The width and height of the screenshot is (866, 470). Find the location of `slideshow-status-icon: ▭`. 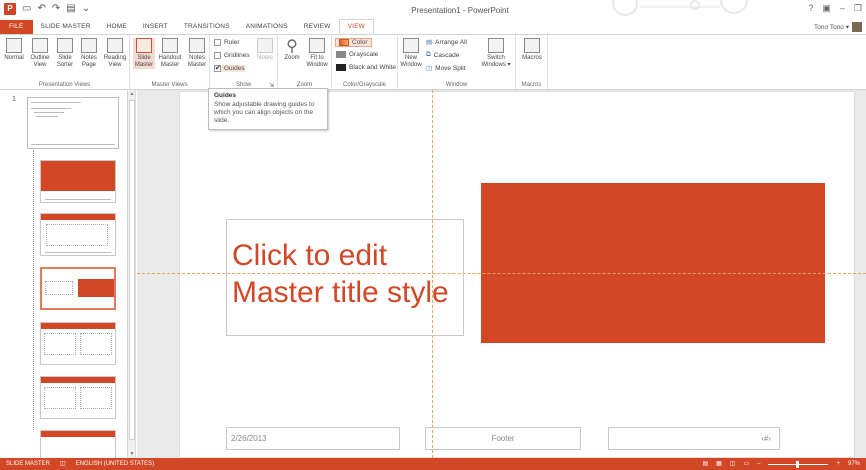

slideshow-status-icon: ▭ is located at coordinates (746, 464).